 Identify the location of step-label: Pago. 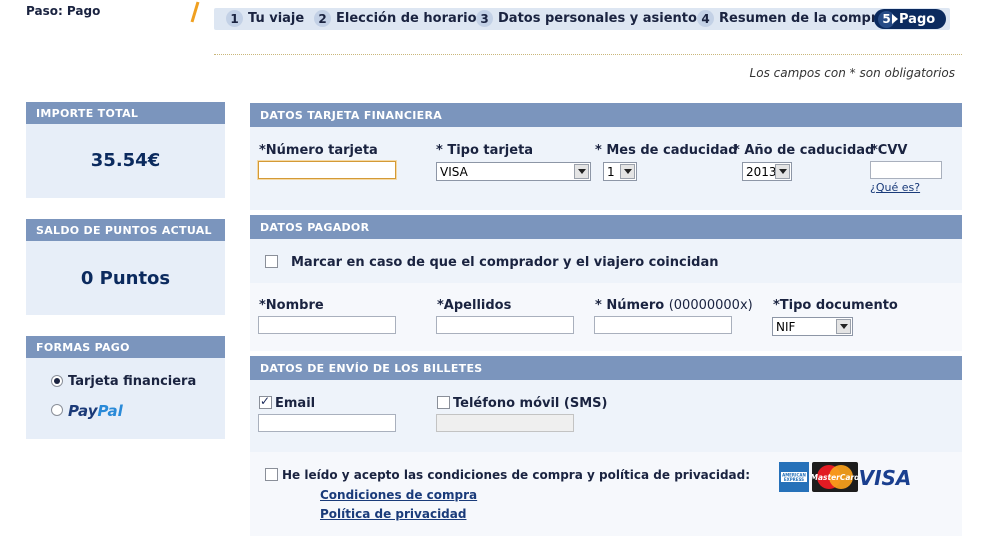
(917, 19).